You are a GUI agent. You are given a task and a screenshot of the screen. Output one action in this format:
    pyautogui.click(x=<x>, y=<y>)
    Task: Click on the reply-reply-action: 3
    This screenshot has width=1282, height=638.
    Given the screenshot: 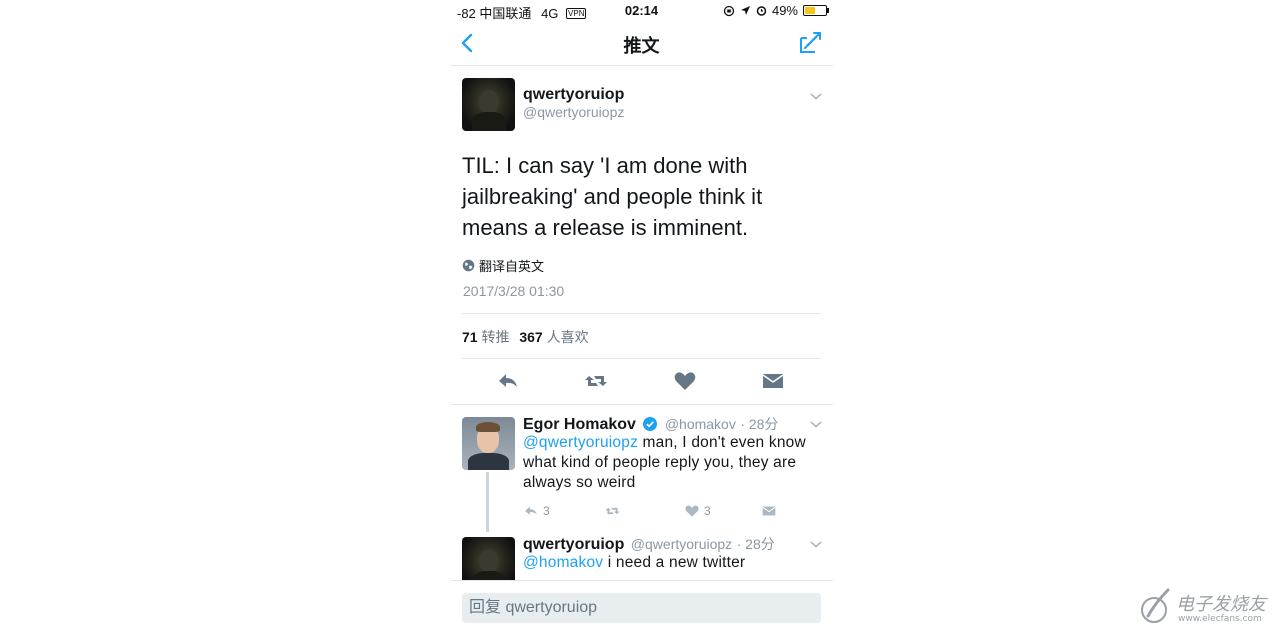 What is the action you would take?
    pyautogui.click(x=536, y=511)
    